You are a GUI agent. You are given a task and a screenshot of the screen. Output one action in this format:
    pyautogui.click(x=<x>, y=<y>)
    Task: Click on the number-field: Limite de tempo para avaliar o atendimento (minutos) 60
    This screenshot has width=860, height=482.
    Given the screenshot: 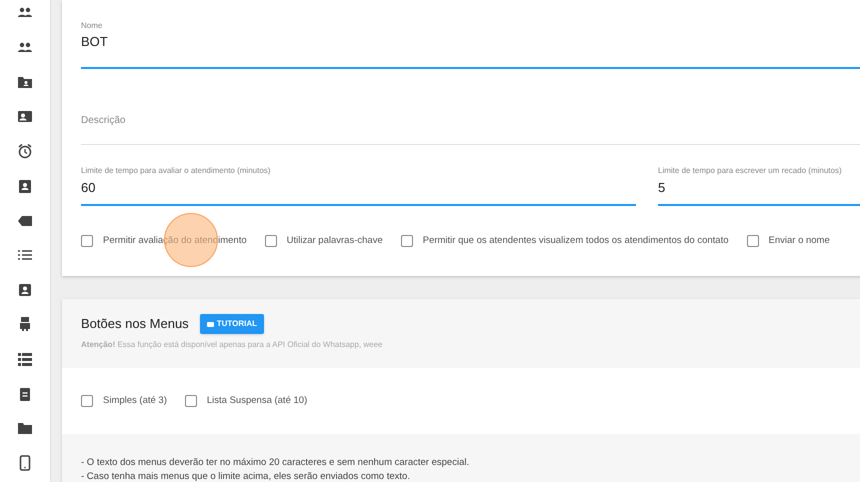 What is the action you would take?
    pyautogui.click(x=358, y=185)
    